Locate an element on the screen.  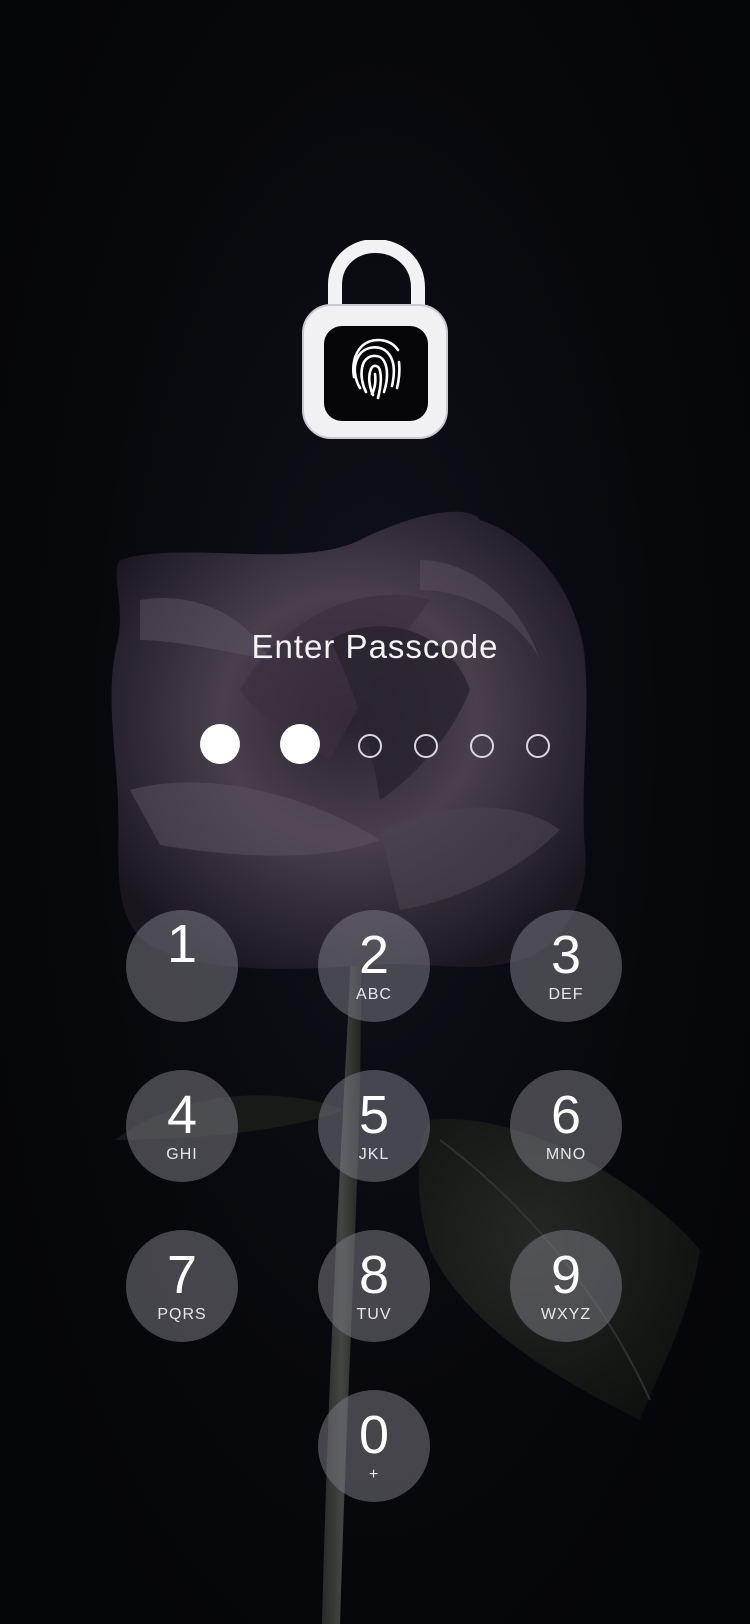
key-0: 0 + is located at coordinates (374, 1446).